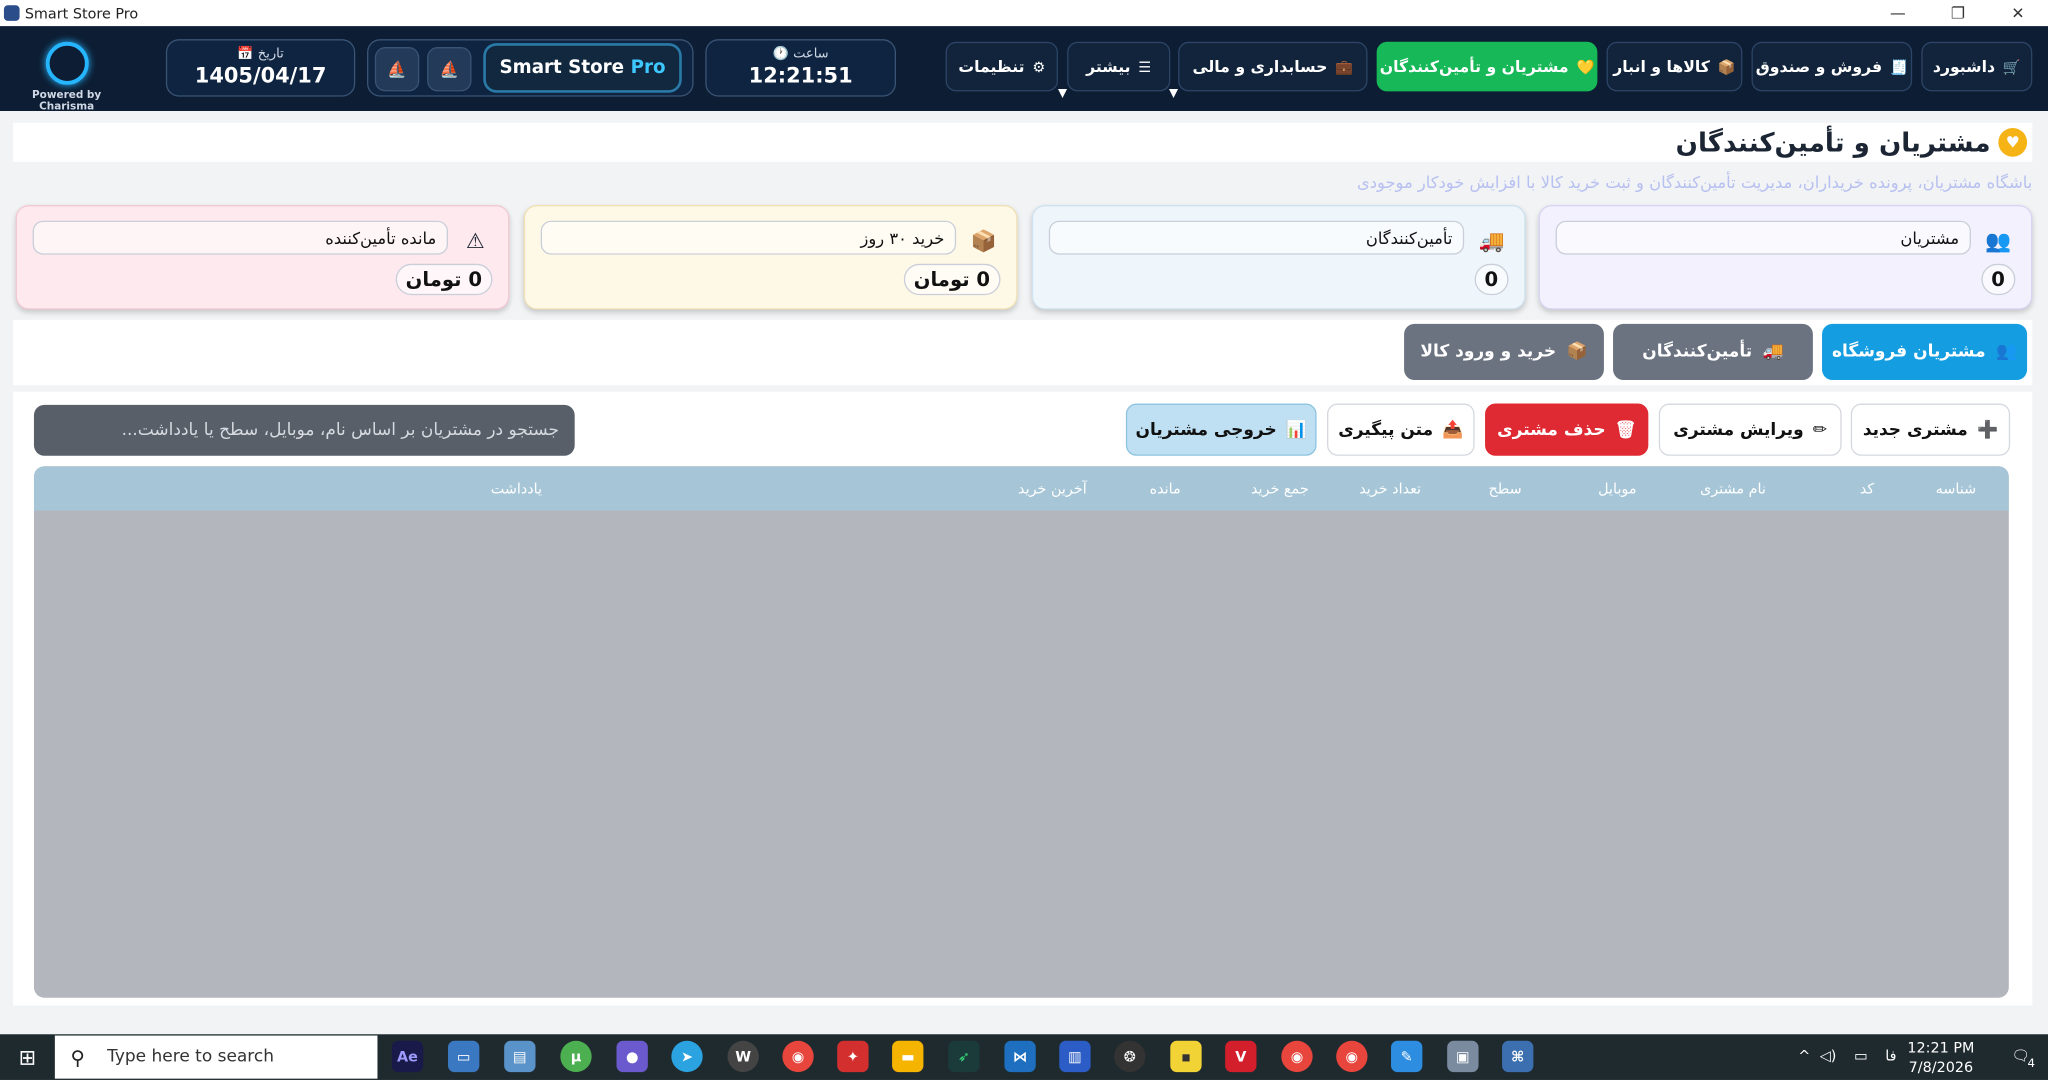  What do you see at coordinates (1108, 66) in the screenshot?
I see `nav-label: بیشتر` at bounding box center [1108, 66].